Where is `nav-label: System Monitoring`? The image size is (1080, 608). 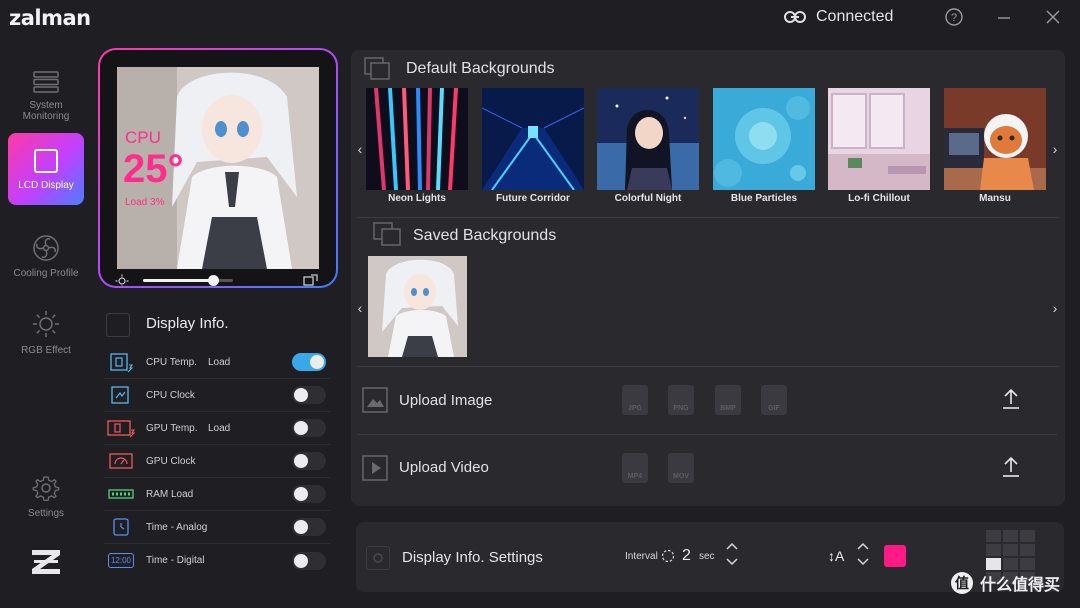 nav-label: System Monitoring is located at coordinates (46, 111).